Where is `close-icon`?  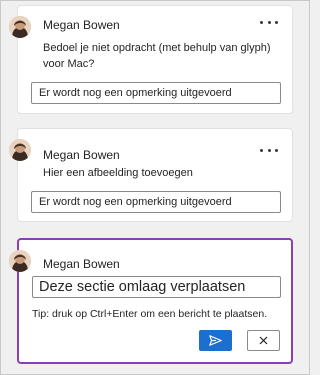 close-icon is located at coordinates (263, 340).